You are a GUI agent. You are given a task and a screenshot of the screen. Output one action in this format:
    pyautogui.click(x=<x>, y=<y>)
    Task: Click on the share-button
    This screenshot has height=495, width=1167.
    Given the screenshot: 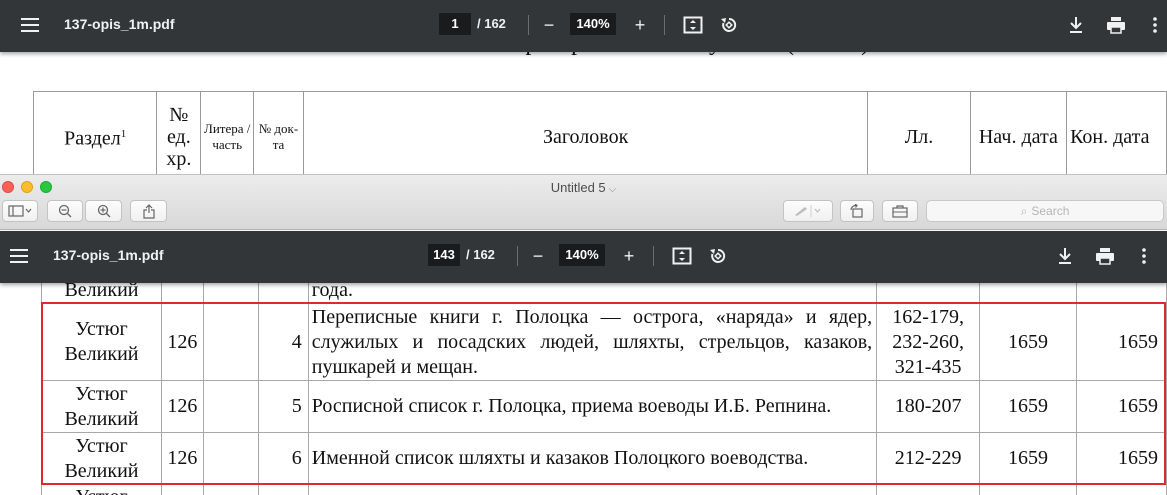 What is the action you would take?
    pyautogui.click(x=148, y=211)
    